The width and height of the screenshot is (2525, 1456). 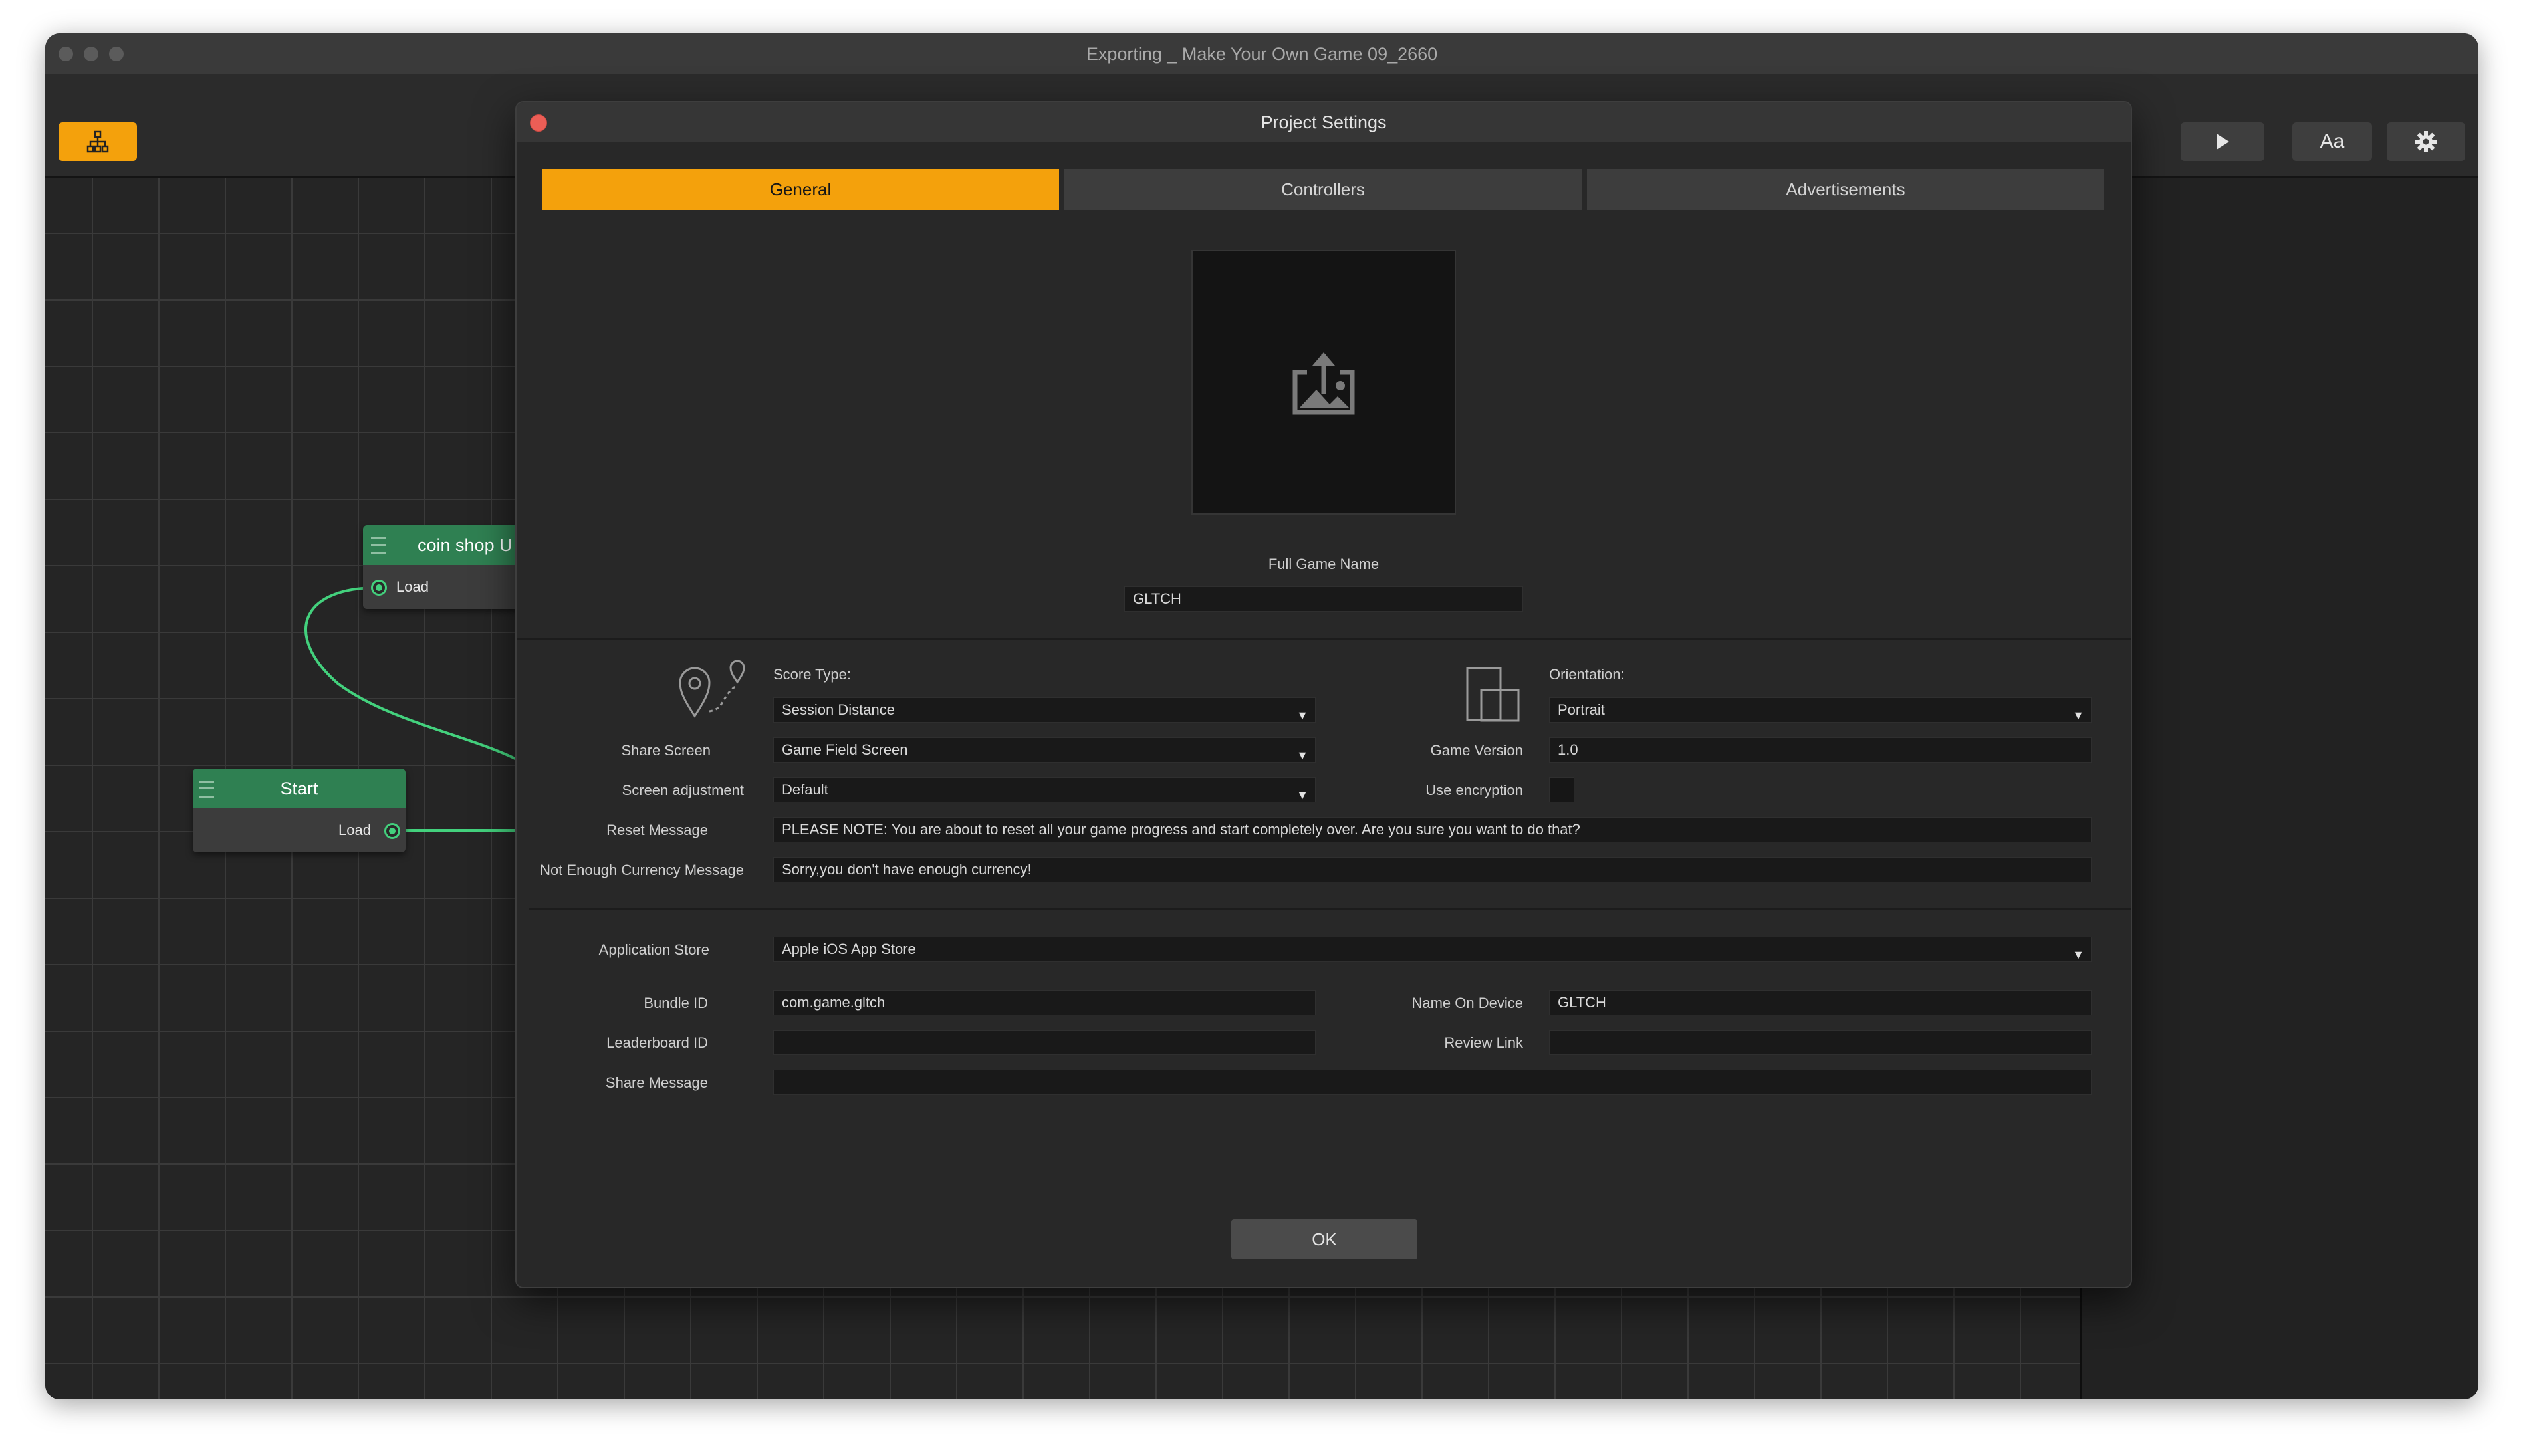 What do you see at coordinates (1820, 1042) in the screenshot?
I see `review-link-field` at bounding box center [1820, 1042].